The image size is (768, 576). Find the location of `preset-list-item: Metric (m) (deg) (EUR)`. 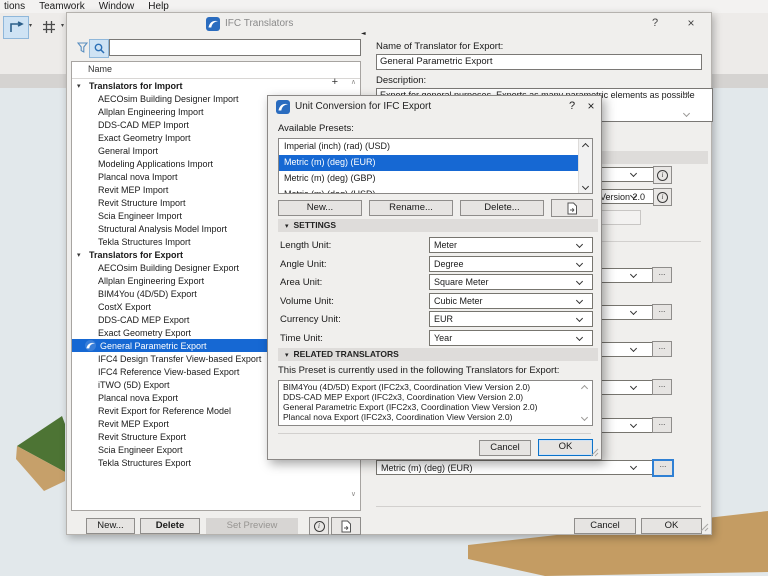

preset-list-item: Metric (m) (deg) (EUR) is located at coordinates (429, 163).